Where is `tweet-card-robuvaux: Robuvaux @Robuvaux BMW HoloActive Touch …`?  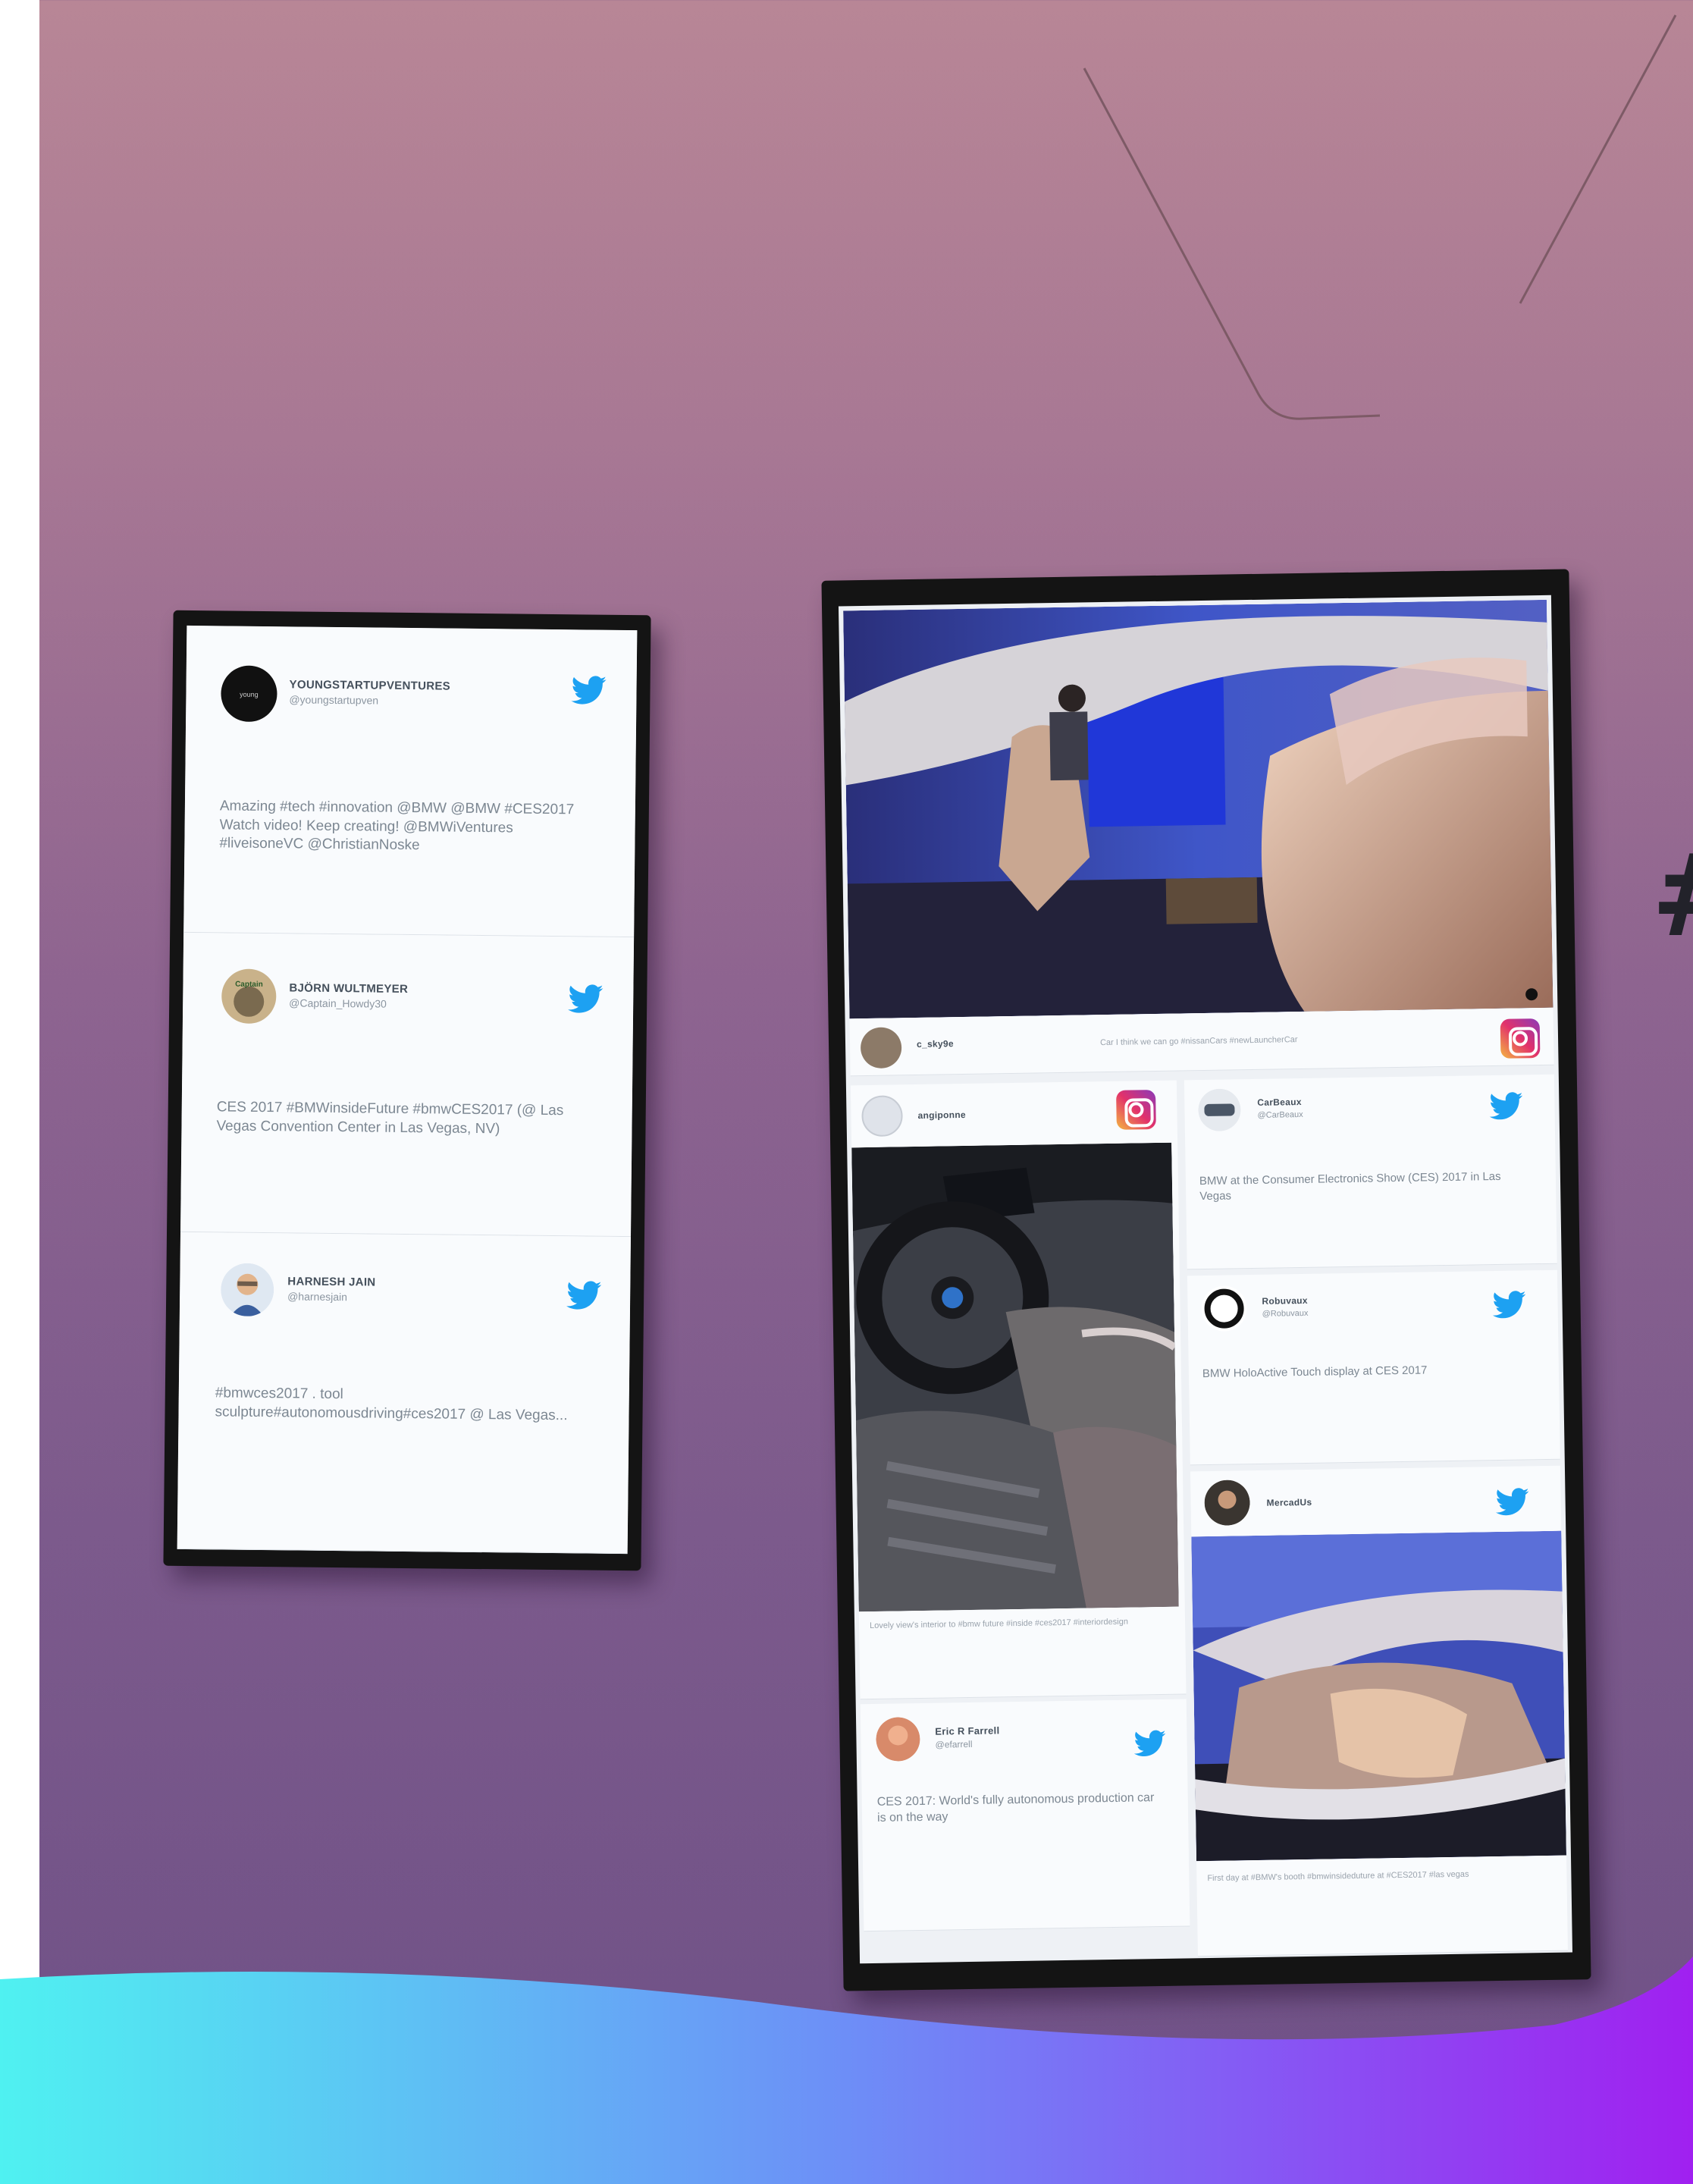 tweet-card-robuvaux: Robuvaux @Robuvaux BMW HoloActive Touch … is located at coordinates (1373, 1367).